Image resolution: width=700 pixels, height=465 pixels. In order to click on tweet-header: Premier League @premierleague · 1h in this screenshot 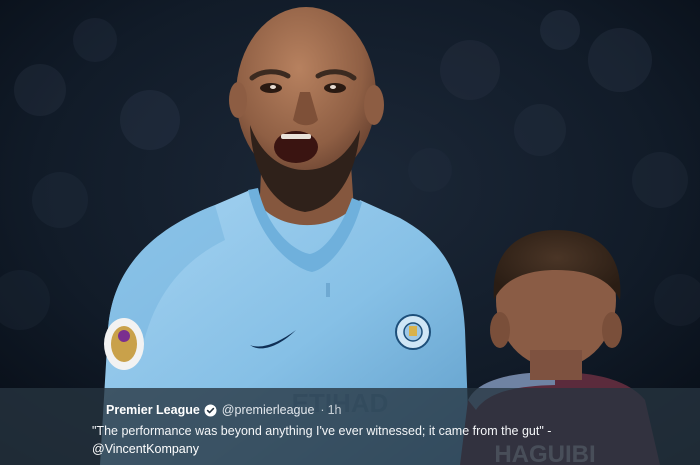, I will do `click(393, 410)`.